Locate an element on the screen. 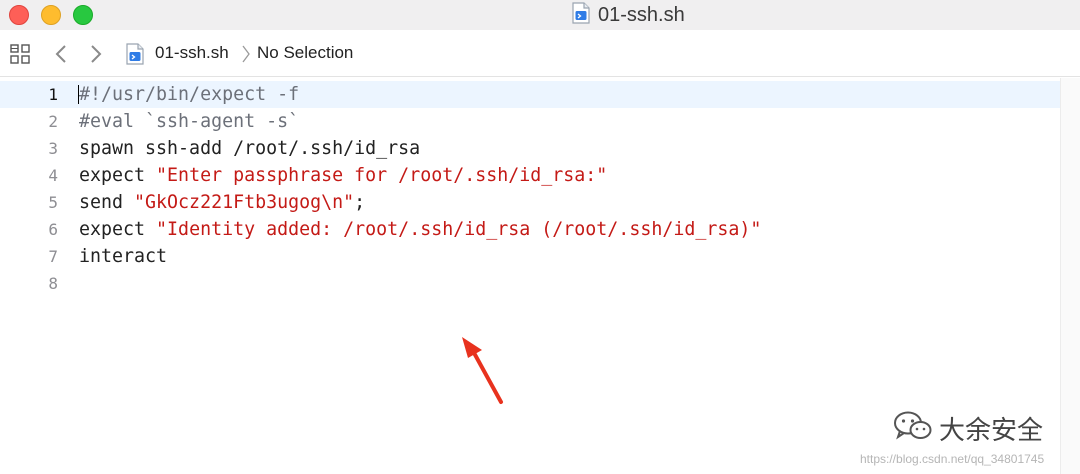 This screenshot has width=1080, height=474. code-line: 8 is located at coordinates (530, 283).